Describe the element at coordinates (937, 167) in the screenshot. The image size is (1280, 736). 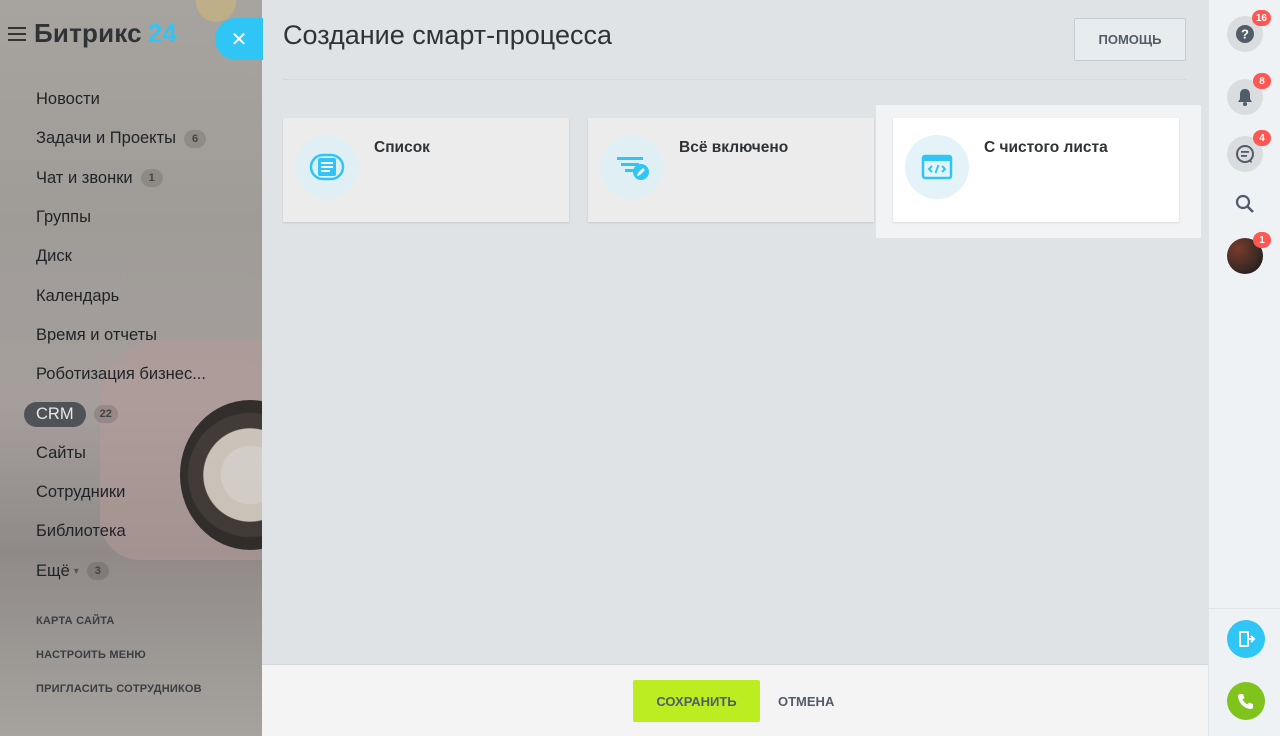
I see `code-window-icon` at that location.